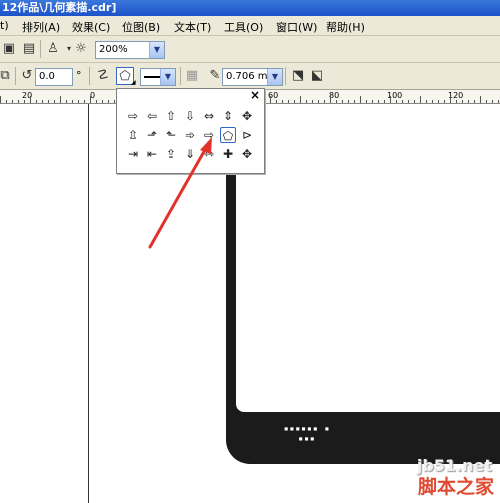 This screenshot has width=500, height=503. I want to click on line-style-dropdown-icon: ▼, so click(167, 77).